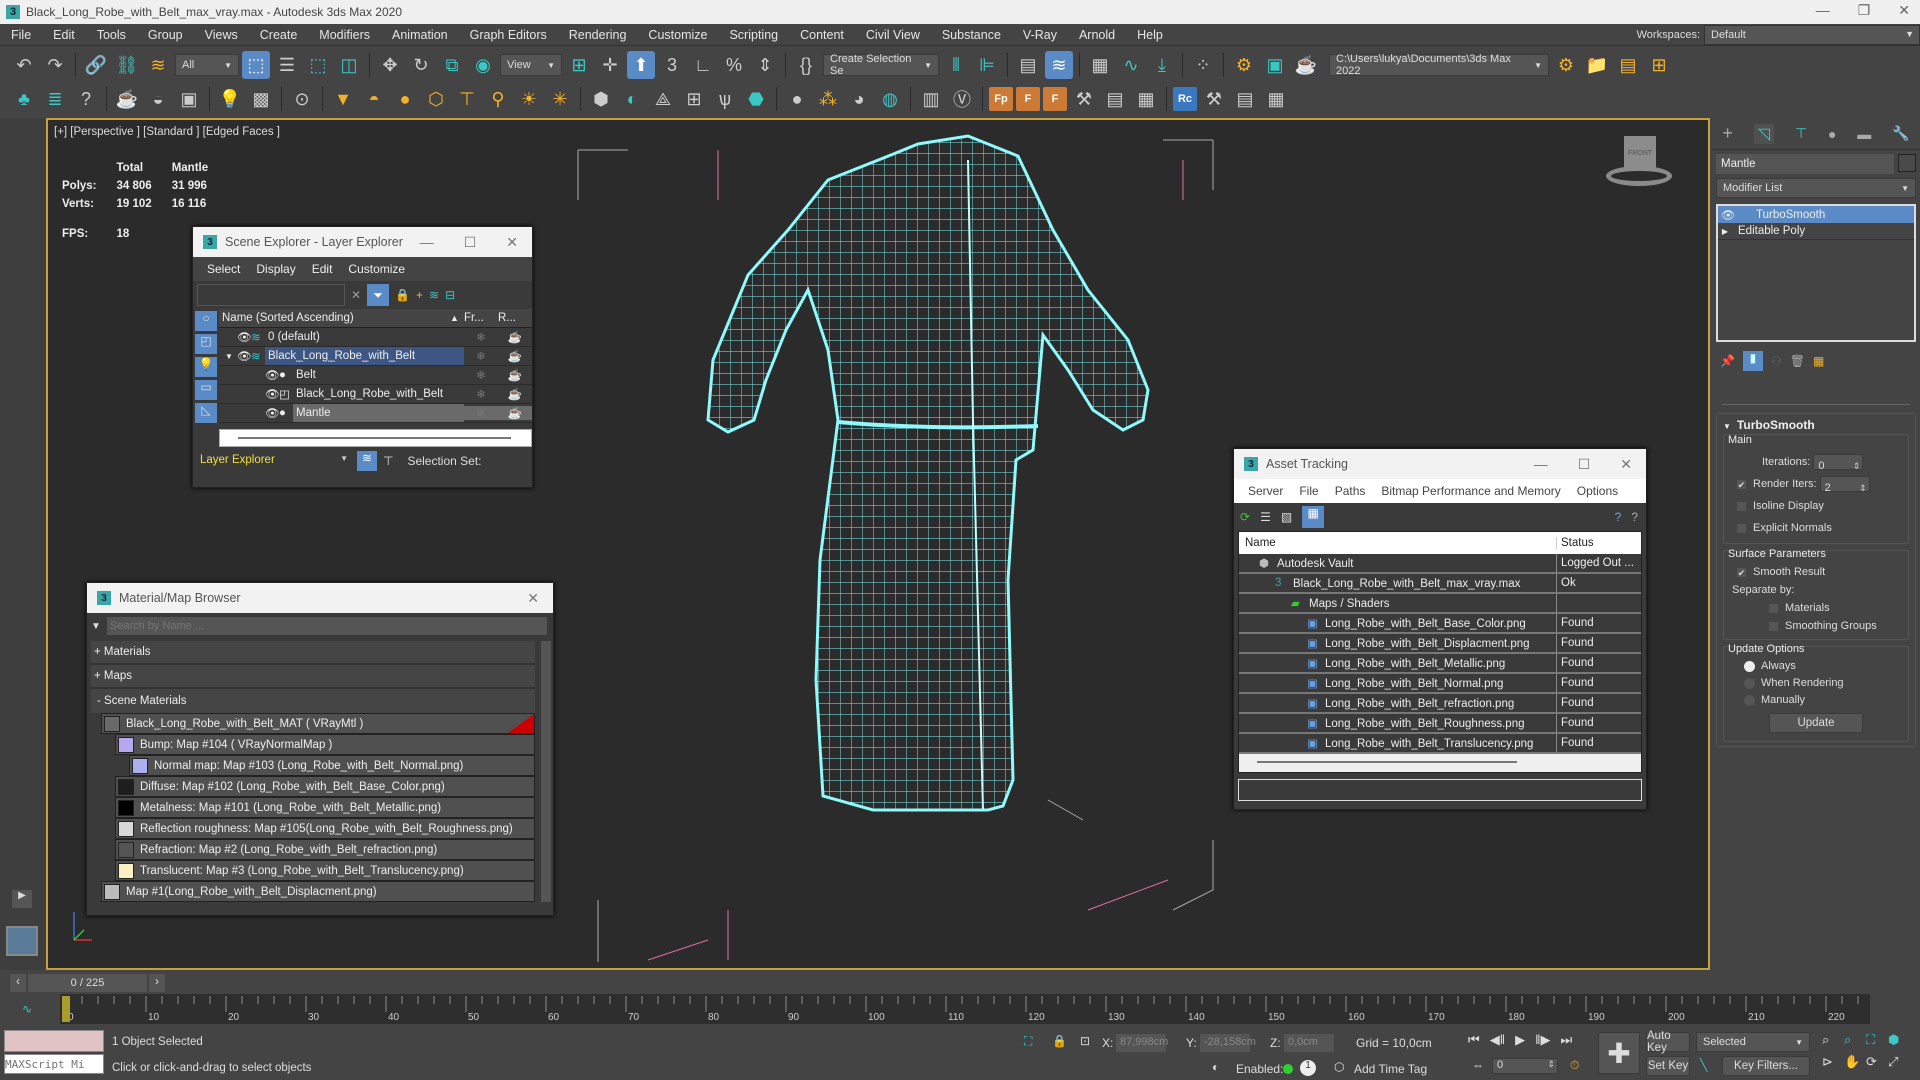 The height and width of the screenshot is (1080, 1920). Describe the element at coordinates (318, 65) in the screenshot. I see `rectangular-selection-icon: ⬚` at that location.